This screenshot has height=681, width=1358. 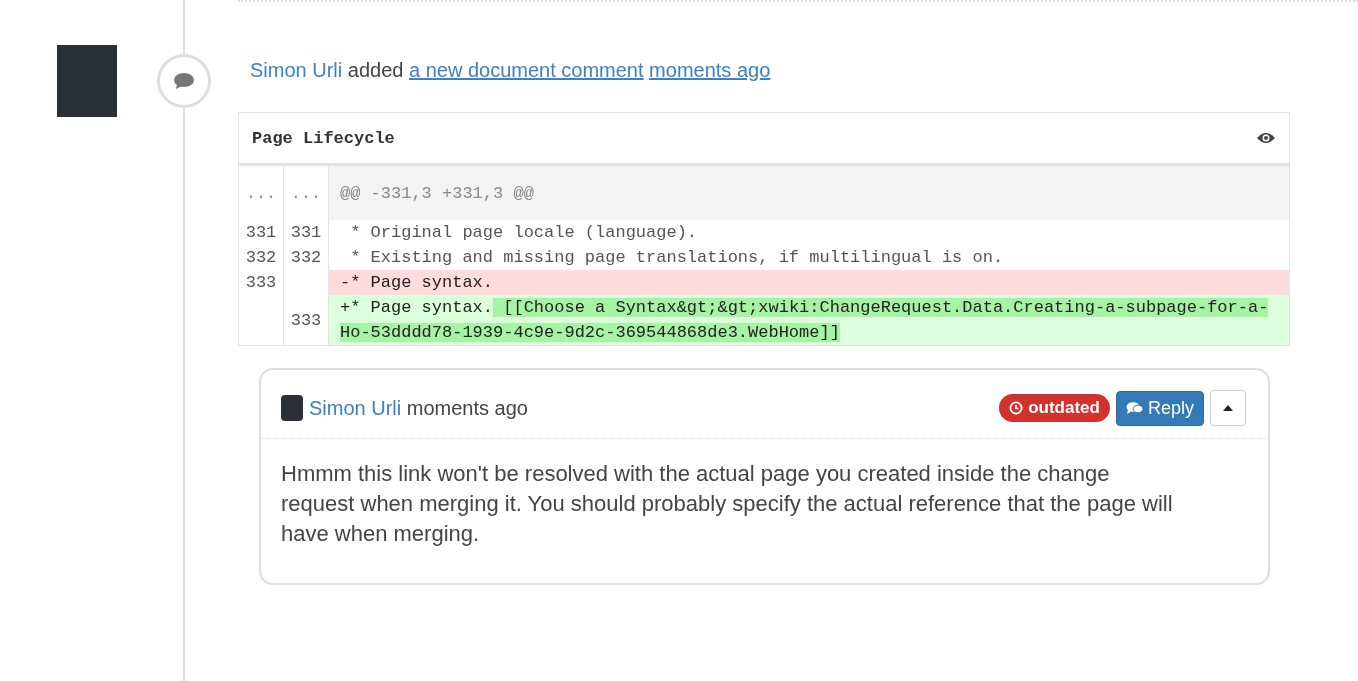 I want to click on speech-bubbles-icon, so click(x=1134, y=408).